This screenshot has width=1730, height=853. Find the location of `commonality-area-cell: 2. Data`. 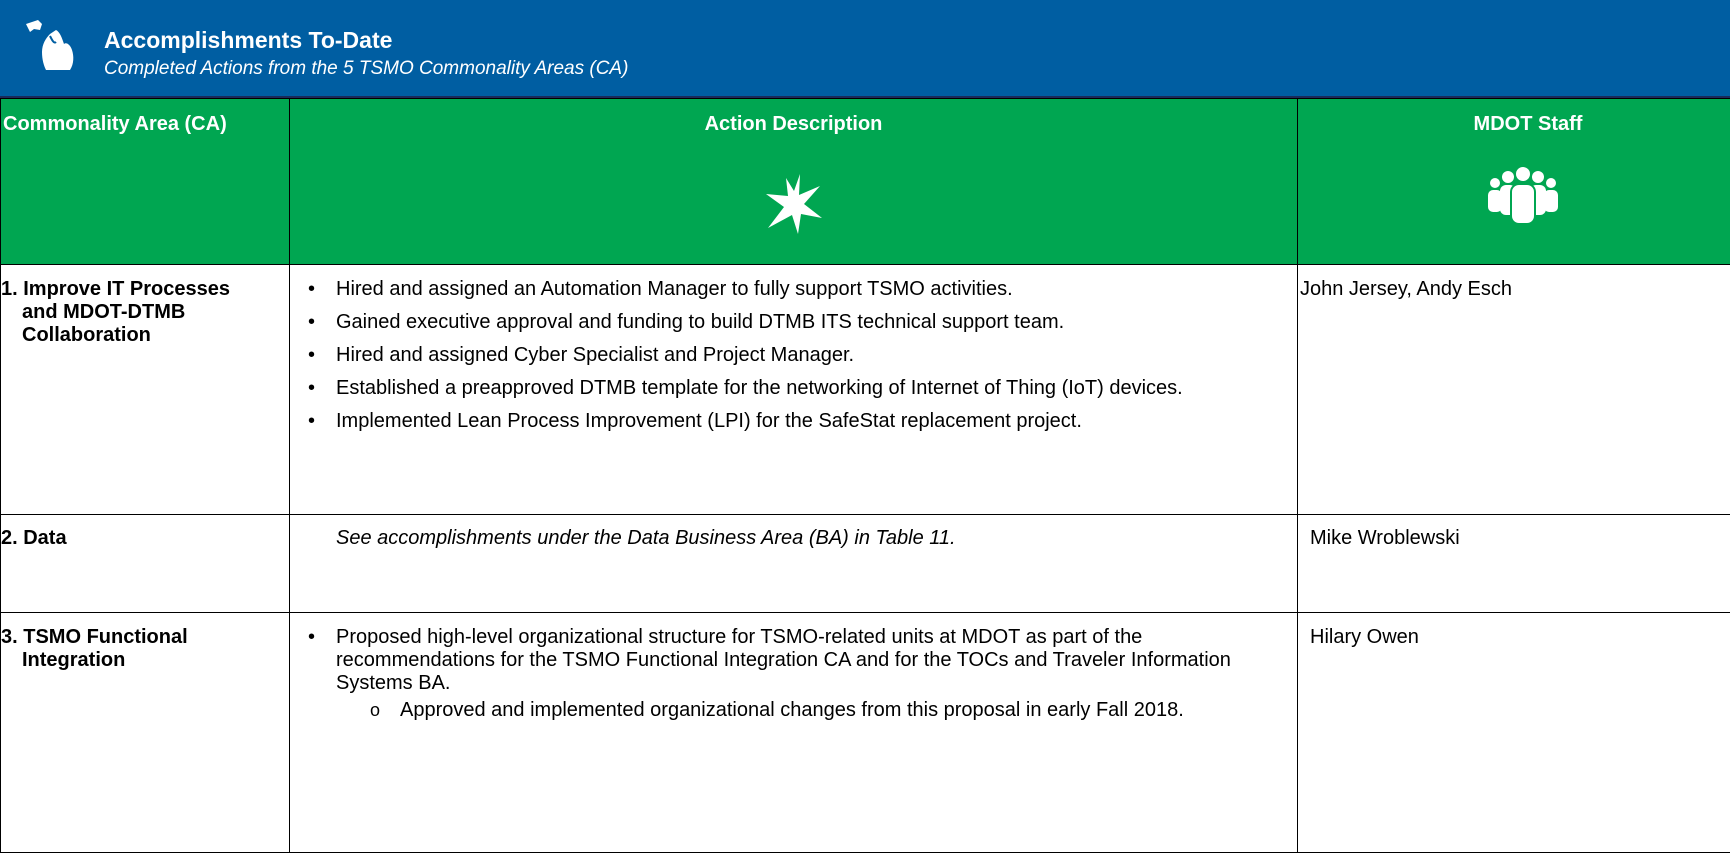

commonality-area-cell: 2. Data is located at coordinates (145, 564).